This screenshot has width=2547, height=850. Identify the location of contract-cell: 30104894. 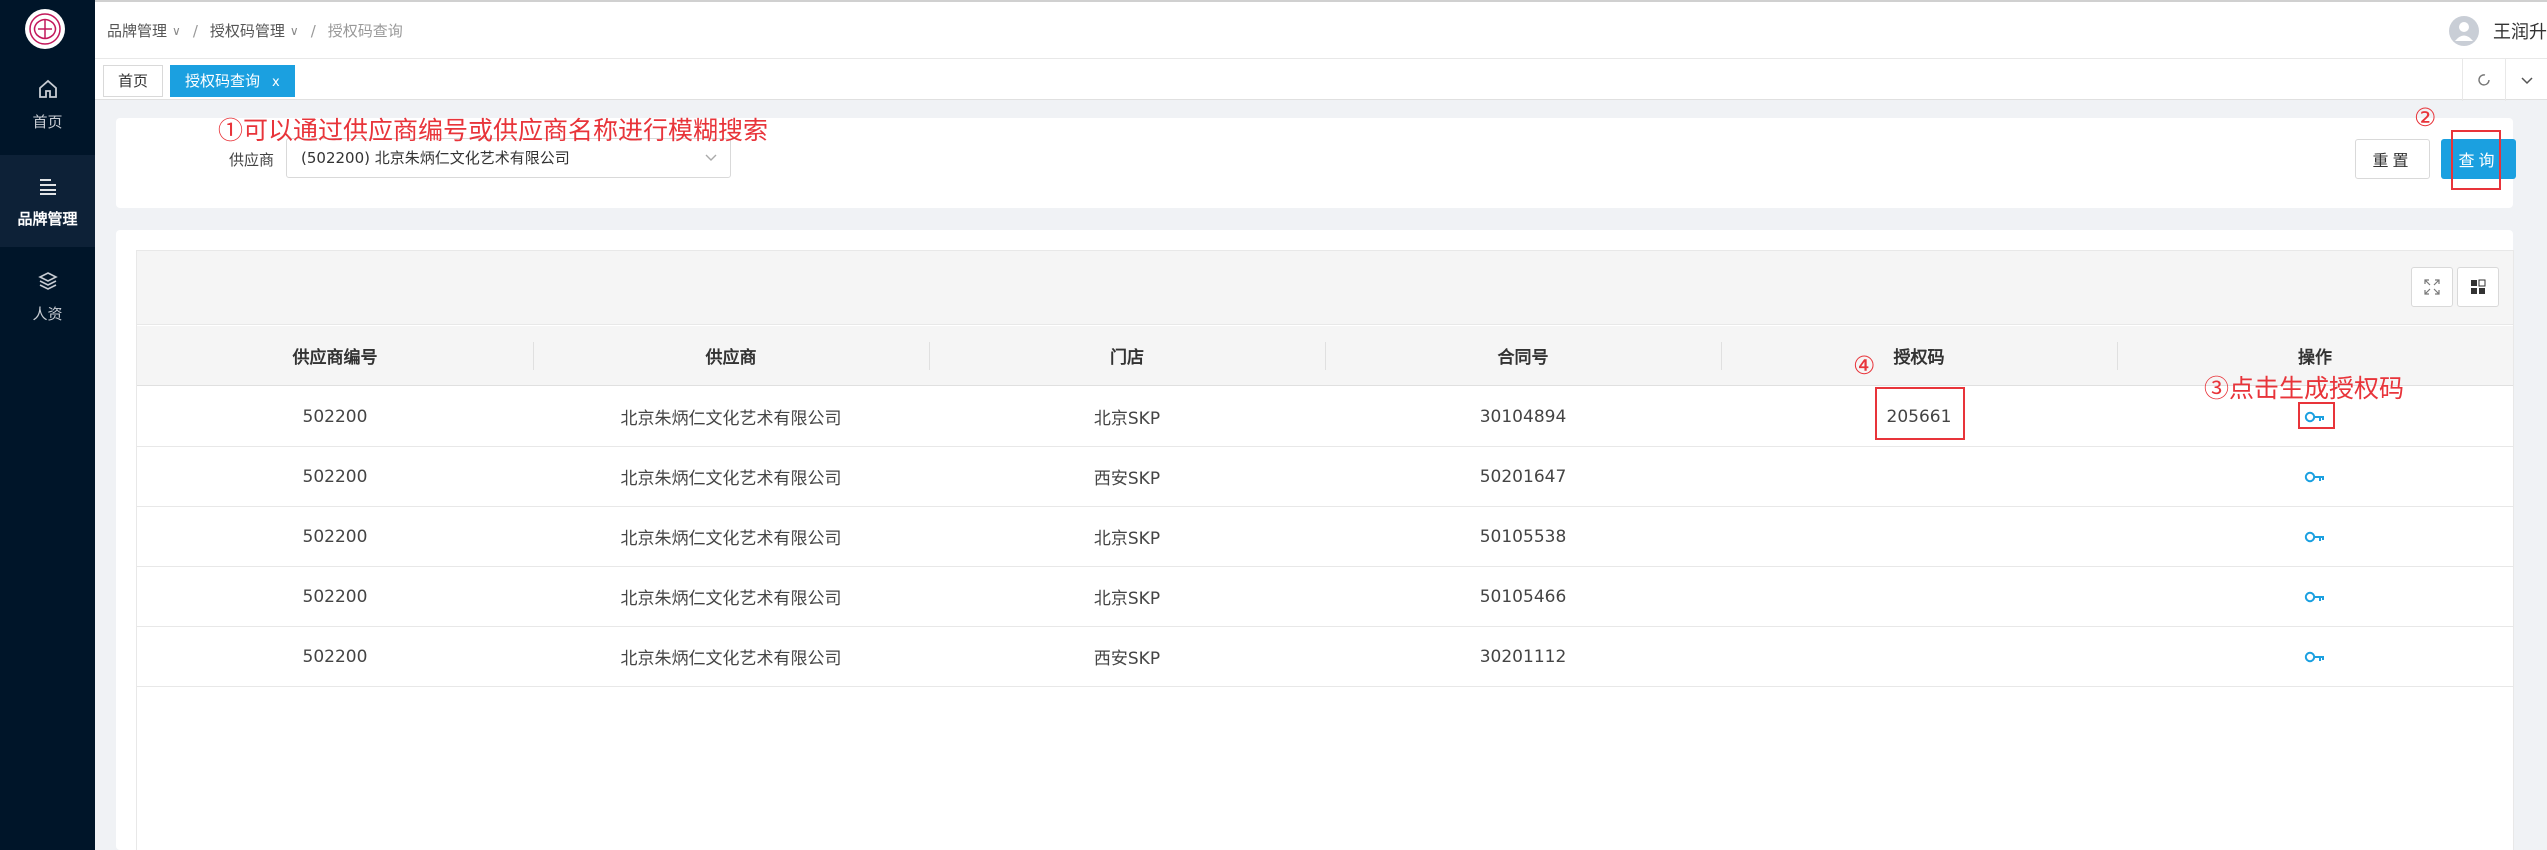
(1523, 416).